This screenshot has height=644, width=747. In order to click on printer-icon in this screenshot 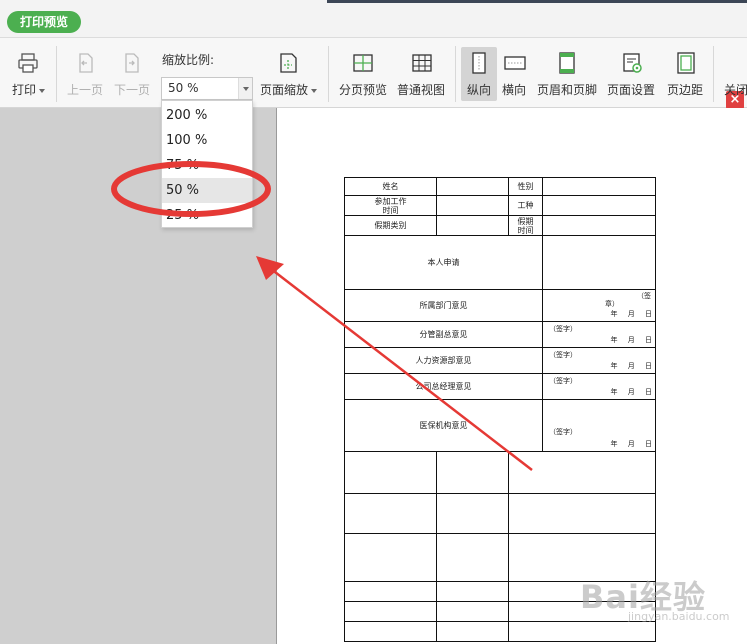, I will do `click(28, 63)`.